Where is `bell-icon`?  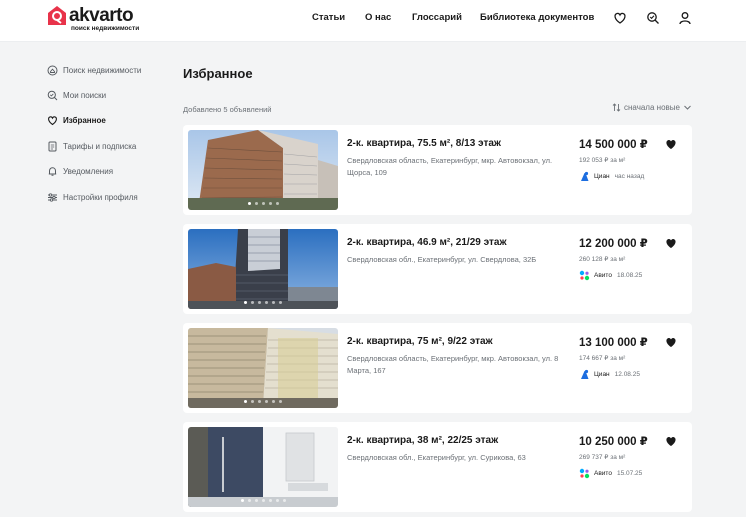 bell-icon is located at coordinates (52, 171).